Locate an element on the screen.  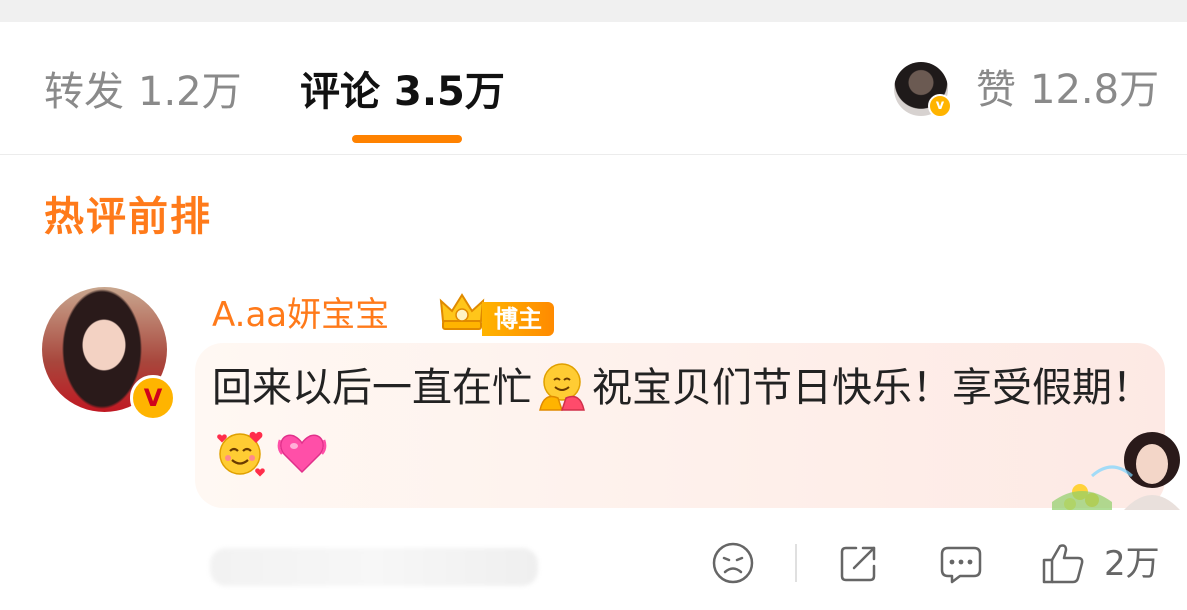
verified-icon: V is located at coordinates (153, 398).